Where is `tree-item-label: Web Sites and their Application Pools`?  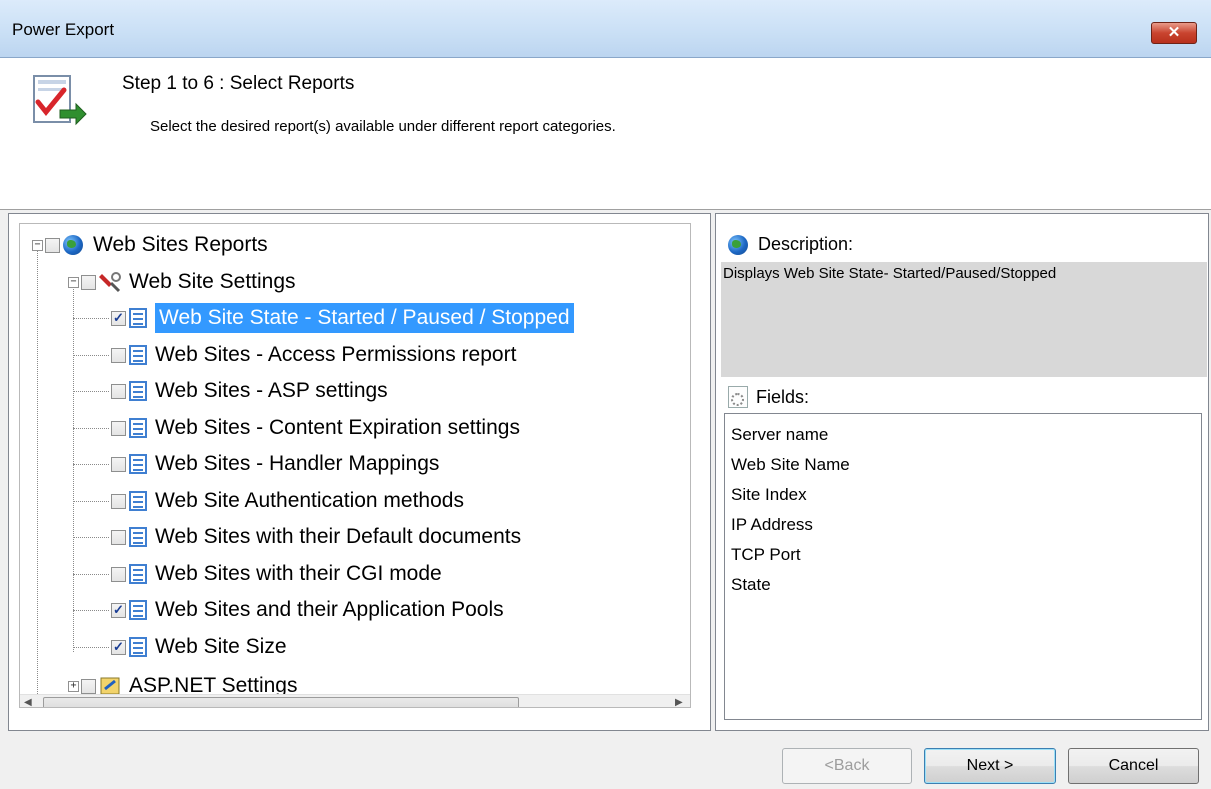
tree-item-label: Web Sites and their Application Pools is located at coordinates (329, 609).